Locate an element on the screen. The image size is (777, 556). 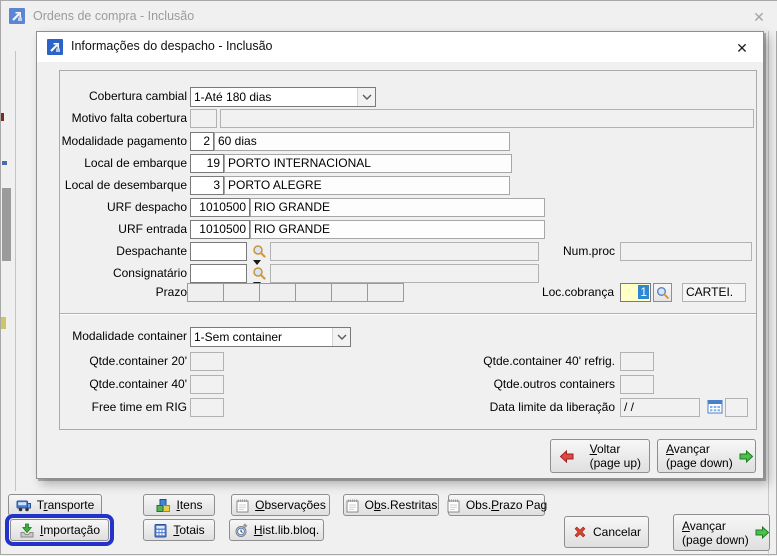
importacao-button: Importação is located at coordinates (59, 530).